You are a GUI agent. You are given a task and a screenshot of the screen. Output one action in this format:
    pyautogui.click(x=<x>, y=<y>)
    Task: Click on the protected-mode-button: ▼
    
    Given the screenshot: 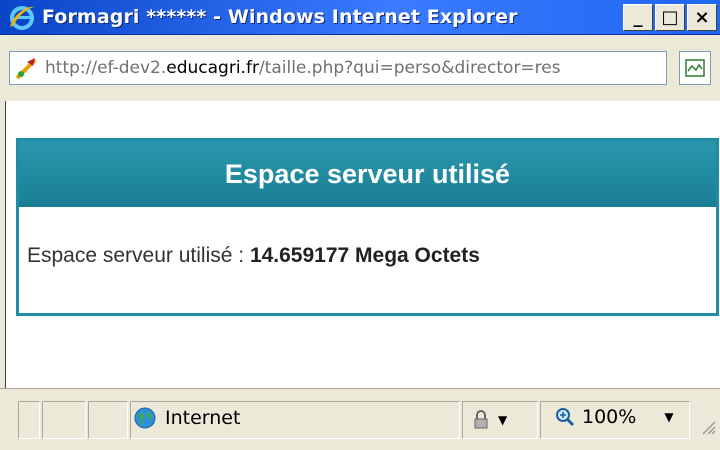 What is the action you would take?
    pyautogui.click(x=488, y=420)
    